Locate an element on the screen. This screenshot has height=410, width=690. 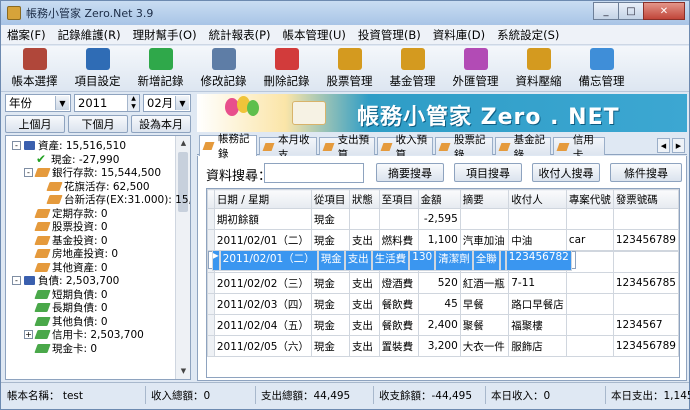
column-header: 發票號碼 is located at coordinates (645, 199).